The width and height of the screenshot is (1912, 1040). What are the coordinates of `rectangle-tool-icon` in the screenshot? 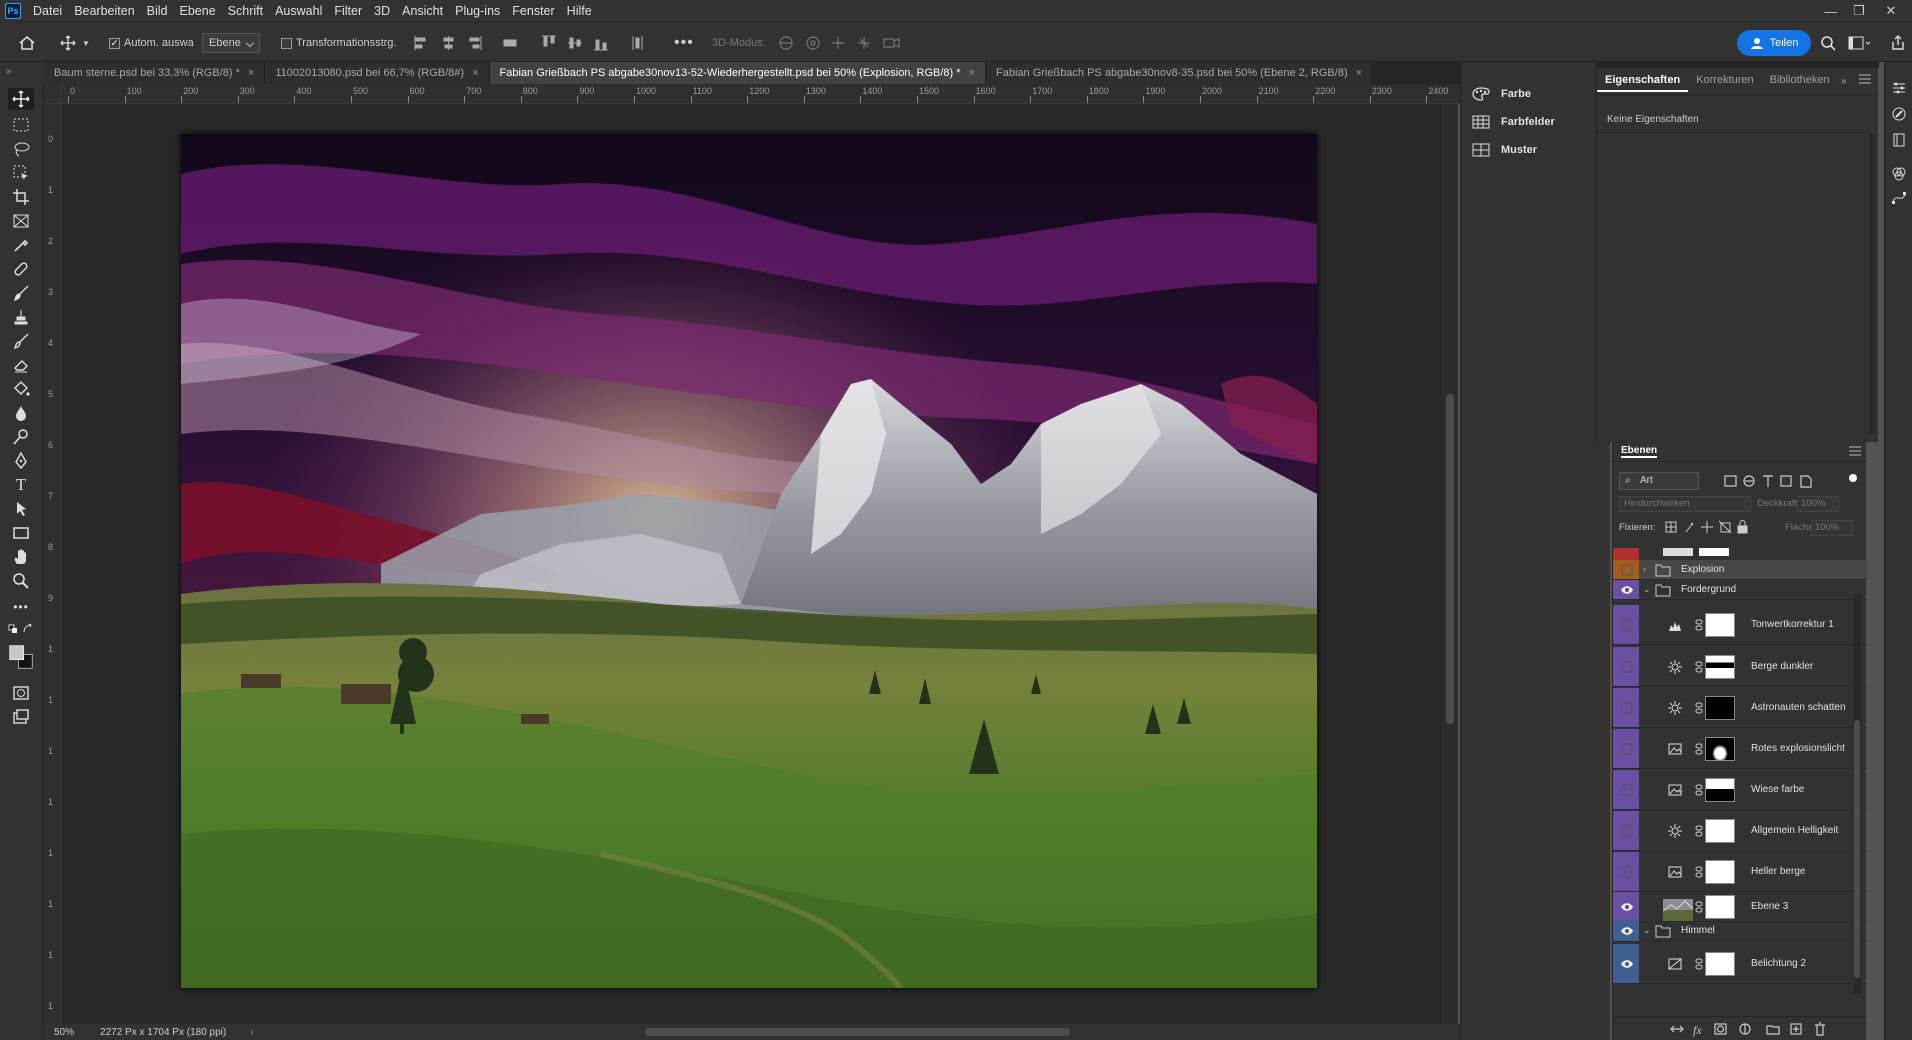 It's located at (21, 533).